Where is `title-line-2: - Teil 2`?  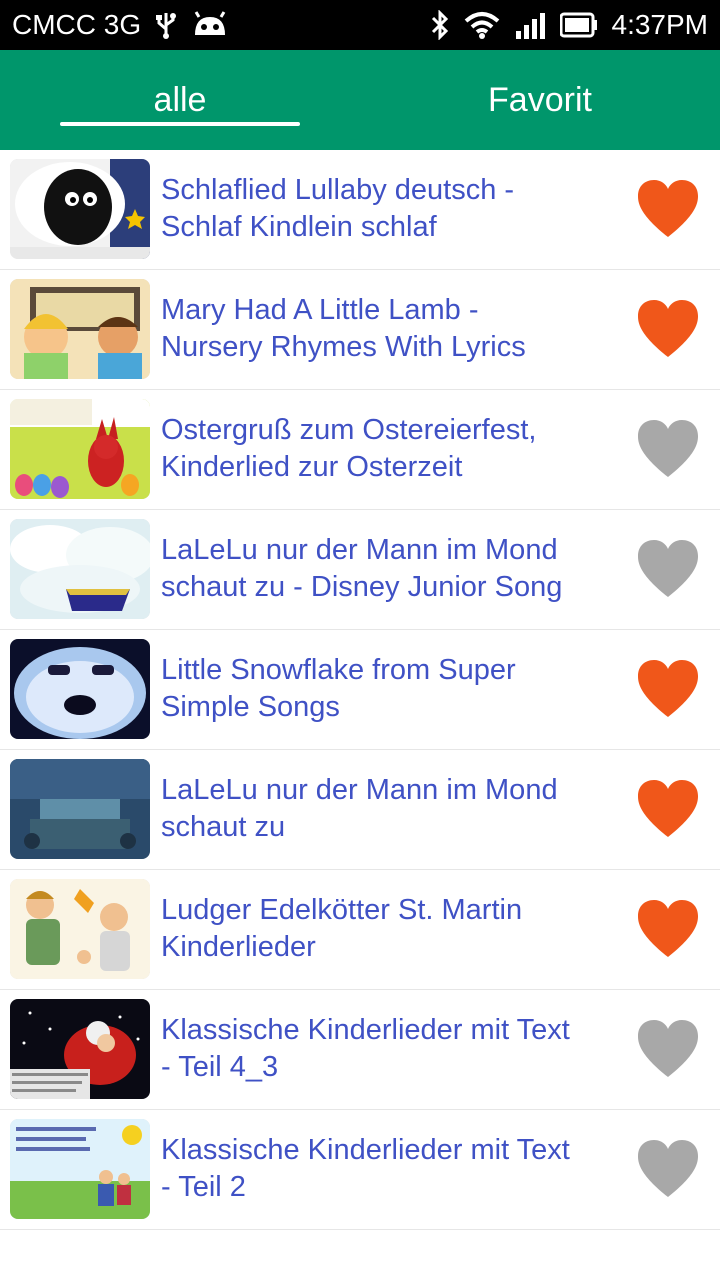 title-line-2: - Teil 2 is located at coordinates (203, 1187).